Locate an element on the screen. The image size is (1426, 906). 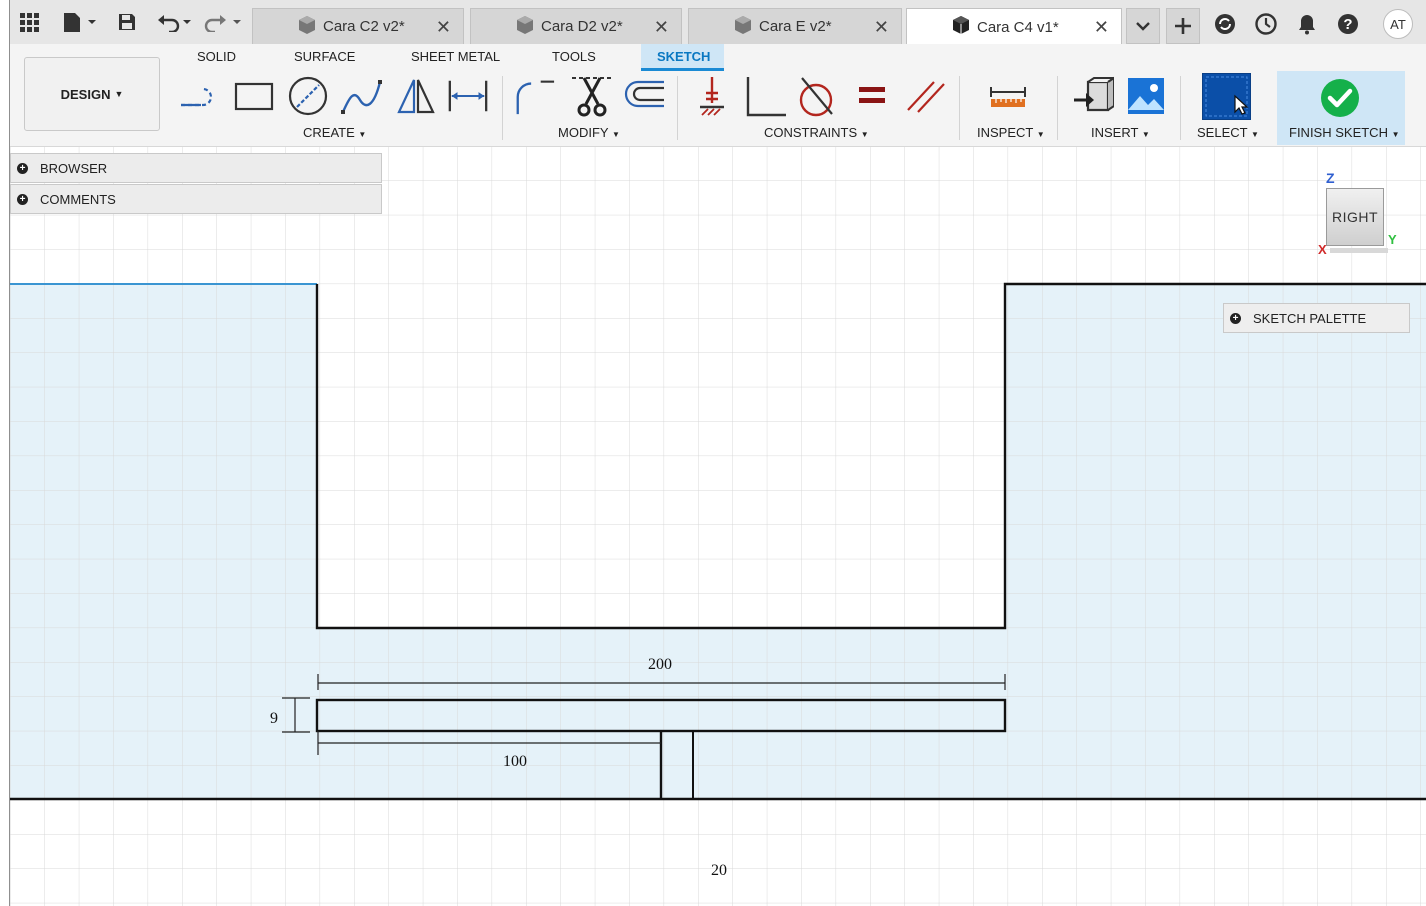
document-tab: Cara C2 v2* ✕ is located at coordinates (358, 26).